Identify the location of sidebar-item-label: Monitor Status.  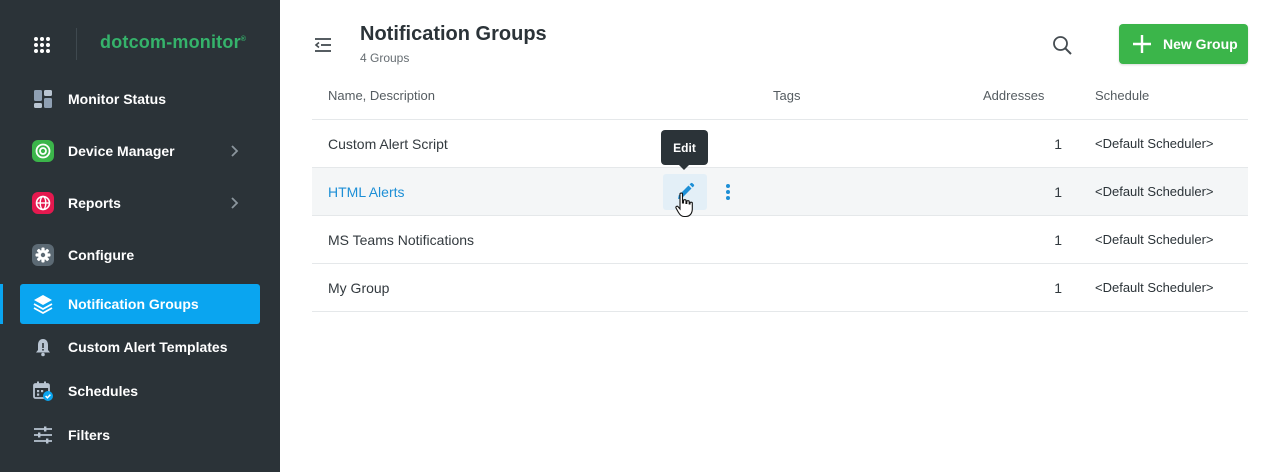
(117, 99).